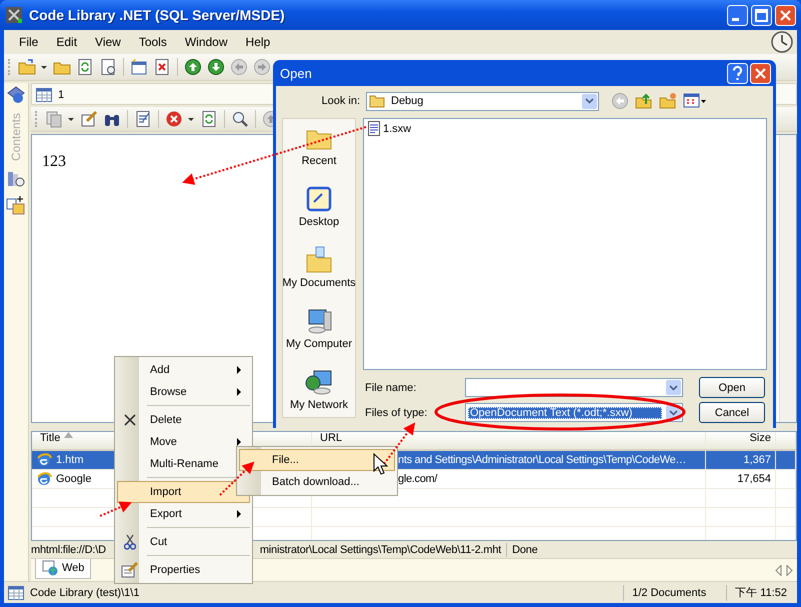 The image size is (801, 607). Describe the element at coordinates (54, 119) in the screenshot. I see `stack-icon` at that location.